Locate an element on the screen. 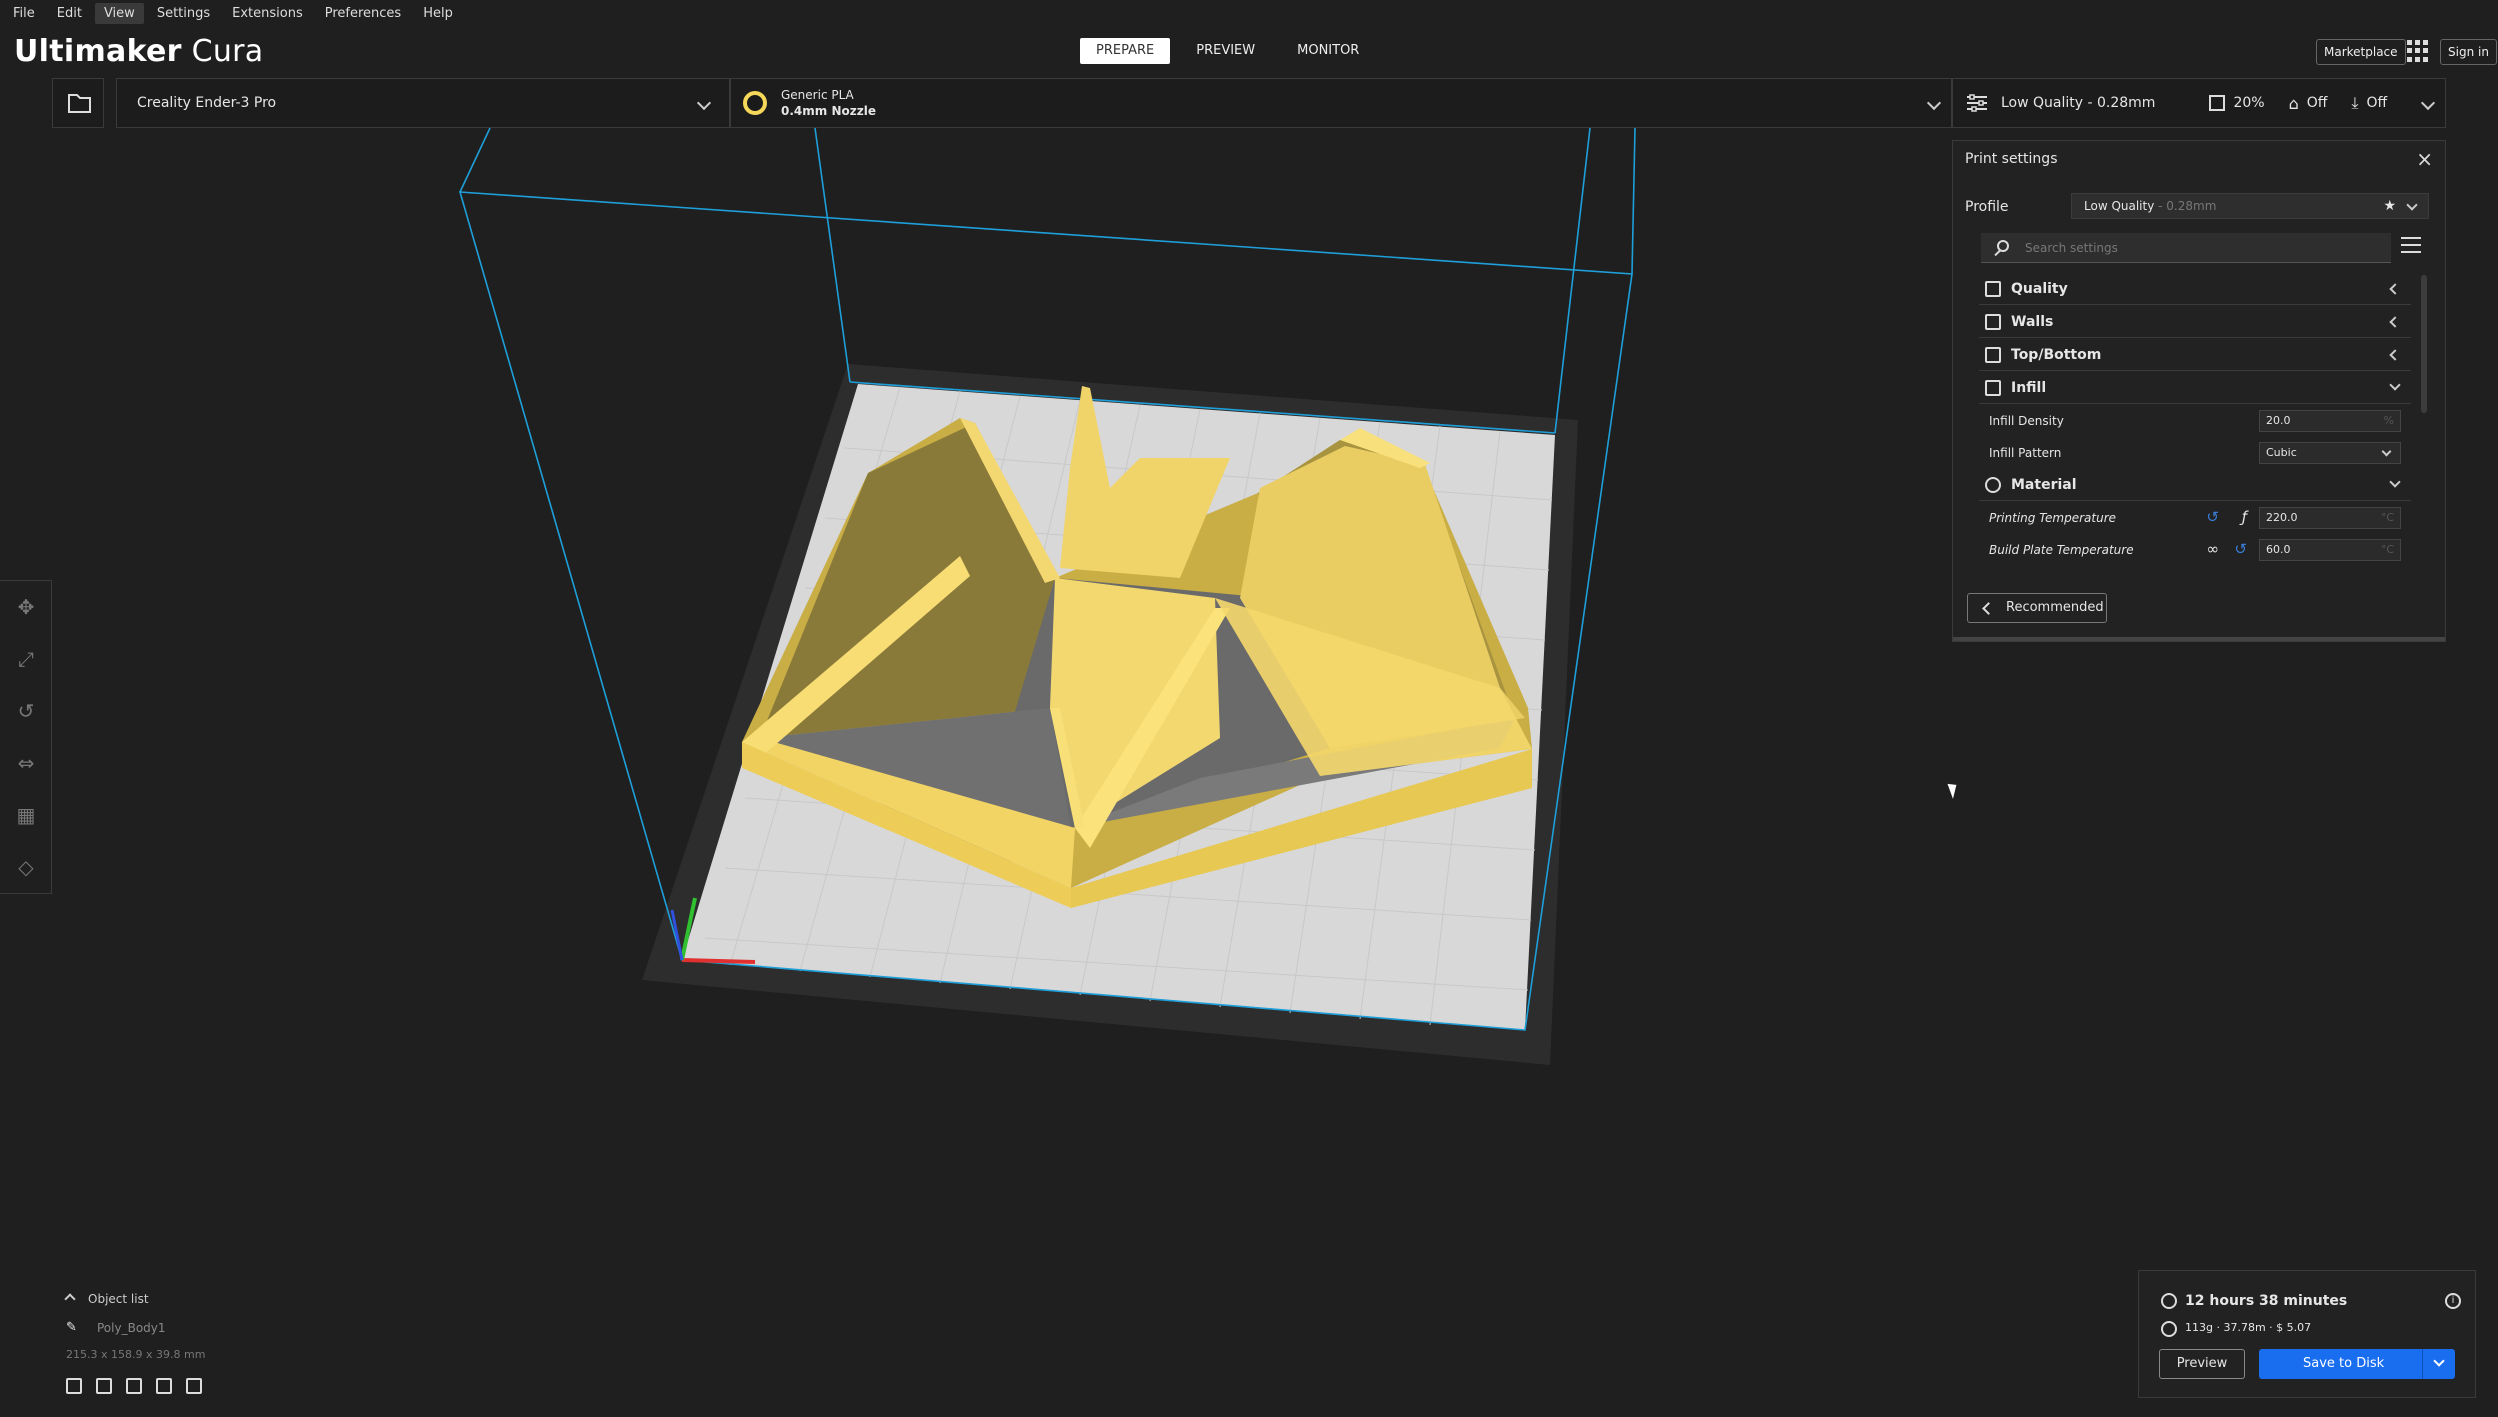 This screenshot has height=1417, width=2498. panel-resize-handle is located at coordinates (2199, 639).